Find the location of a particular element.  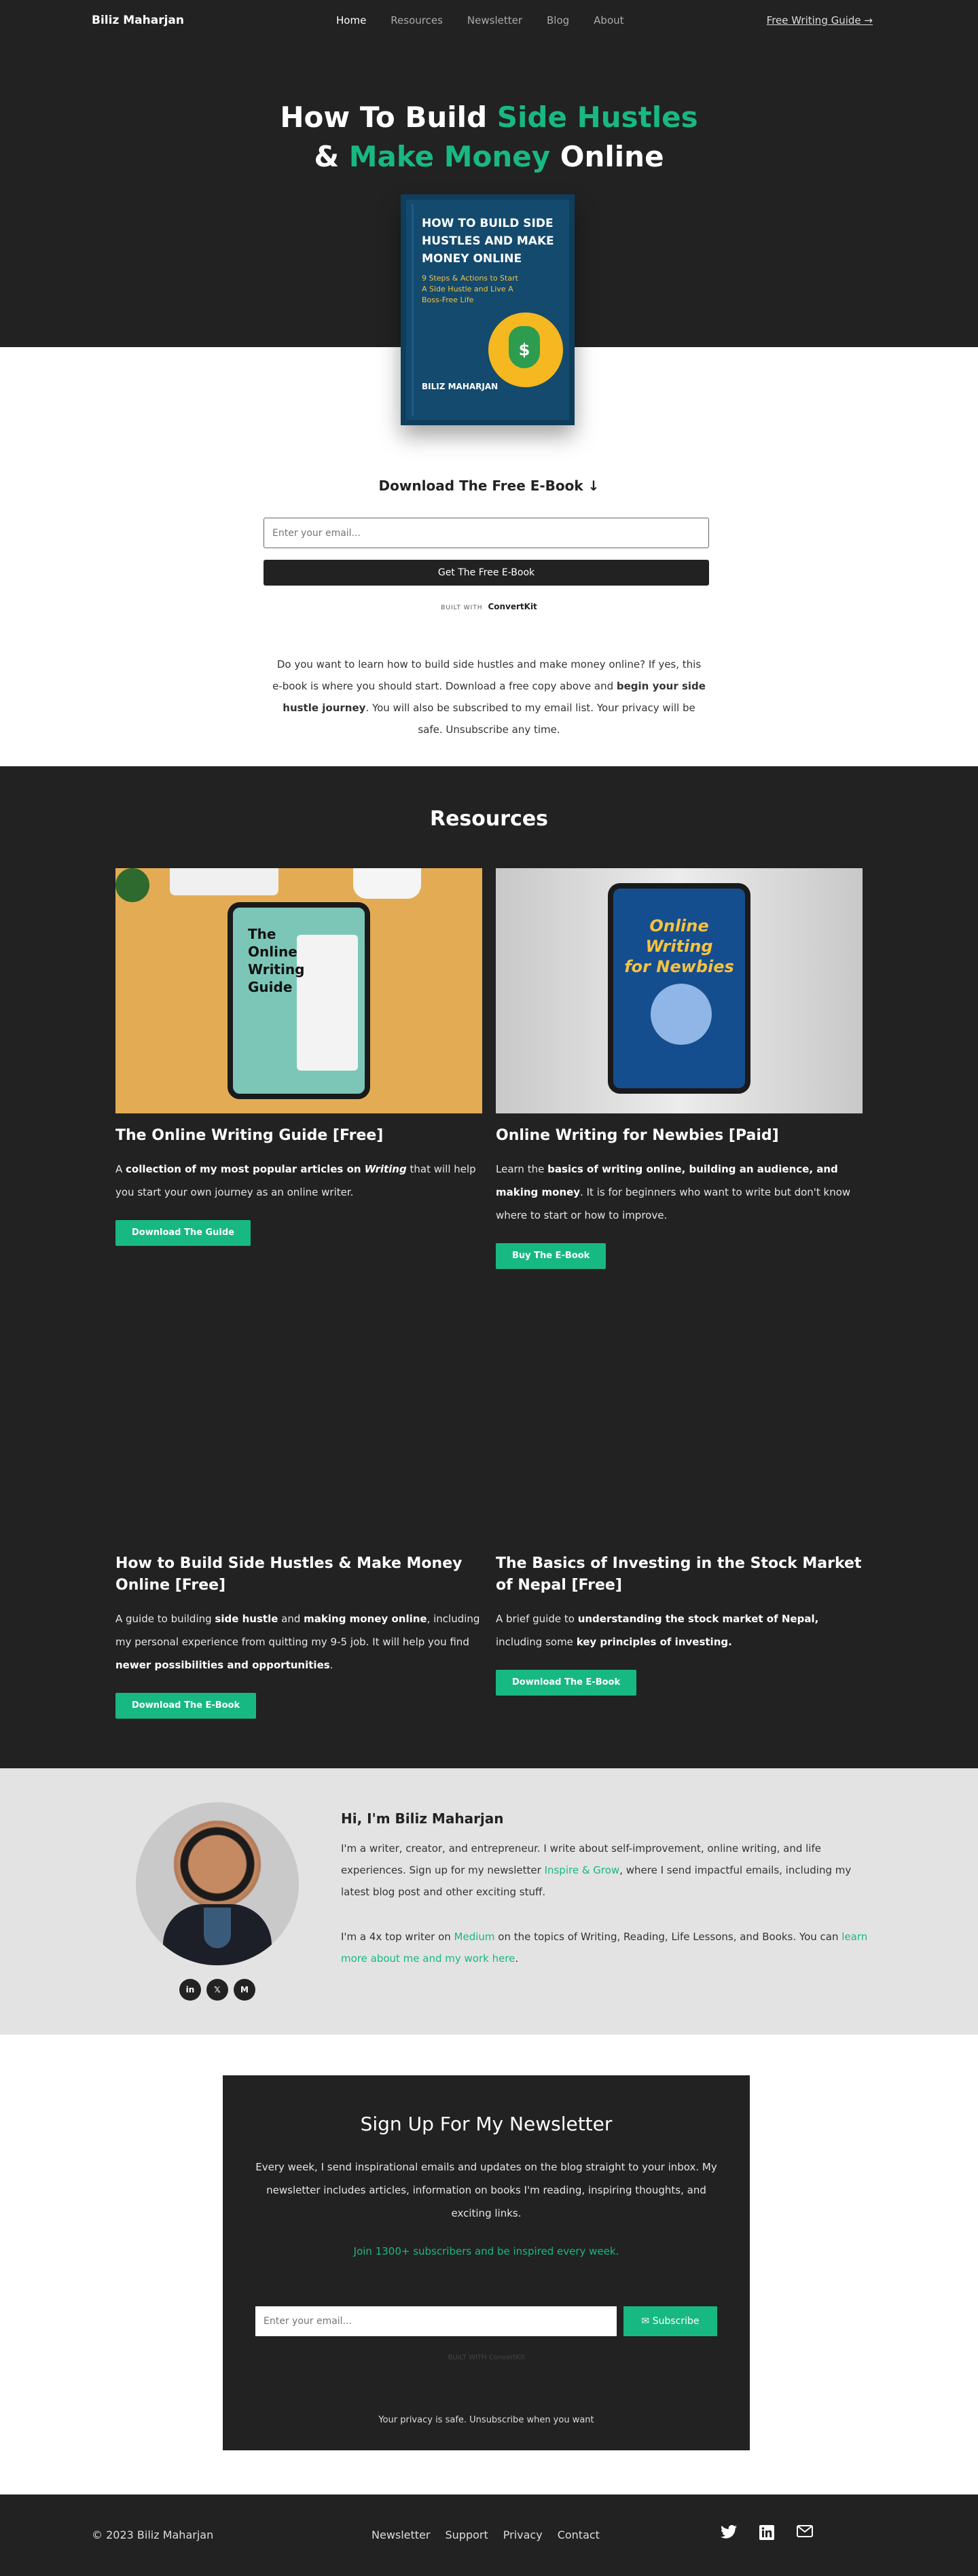

optin-title: Download The Free E-Book ↓ is located at coordinates (489, 486).